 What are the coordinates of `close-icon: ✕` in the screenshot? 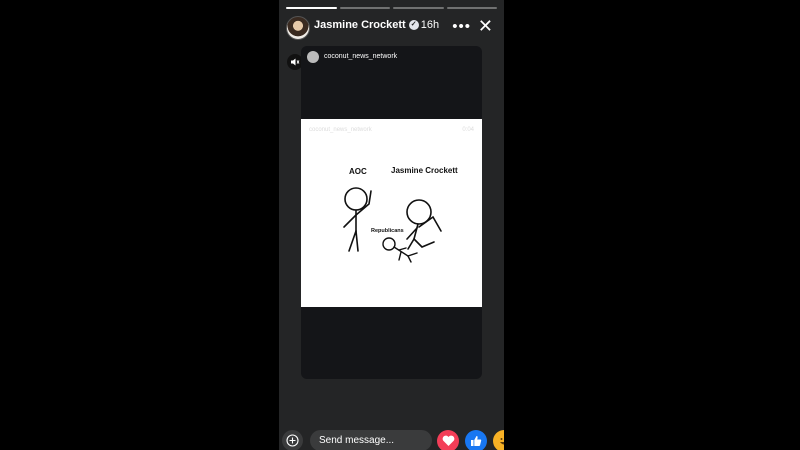 It's located at (485, 26).